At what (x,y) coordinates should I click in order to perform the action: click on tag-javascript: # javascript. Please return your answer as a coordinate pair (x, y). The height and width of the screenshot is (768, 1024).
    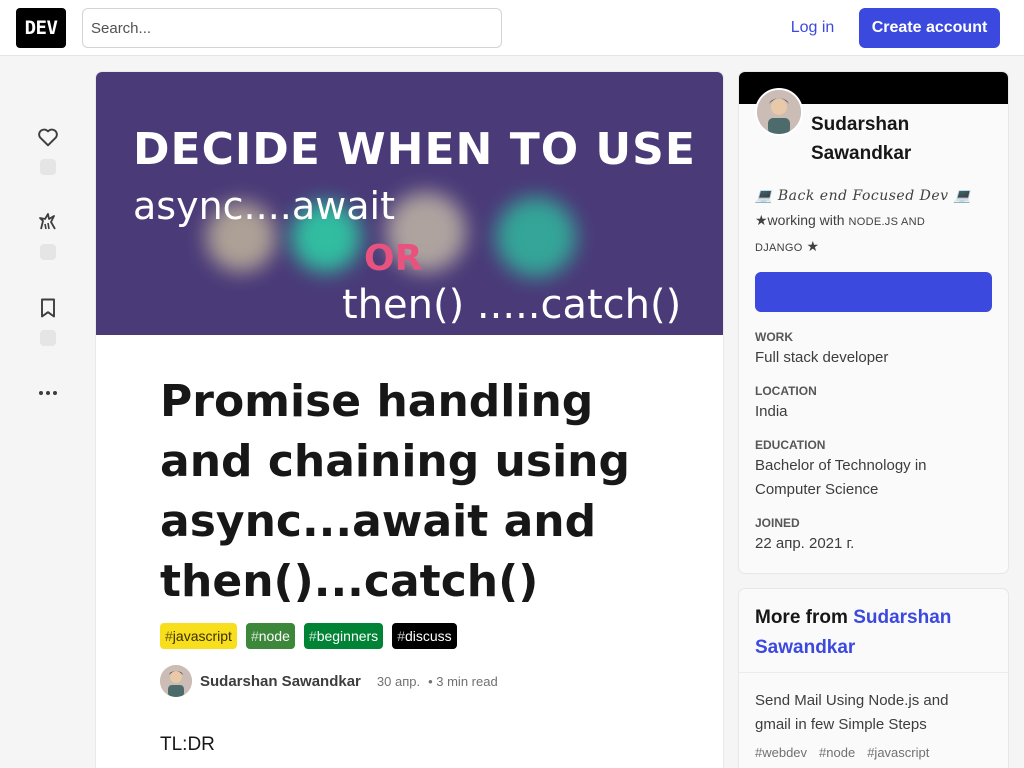
    Looking at the image, I should click on (198, 636).